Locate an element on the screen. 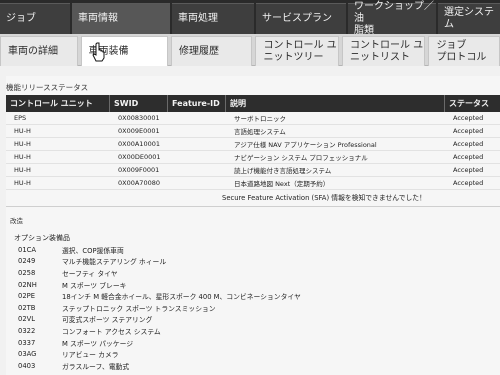 This screenshot has width=500, height=375. list-item: 02VL 可変式スポーツ ステアリング is located at coordinates (254, 320).